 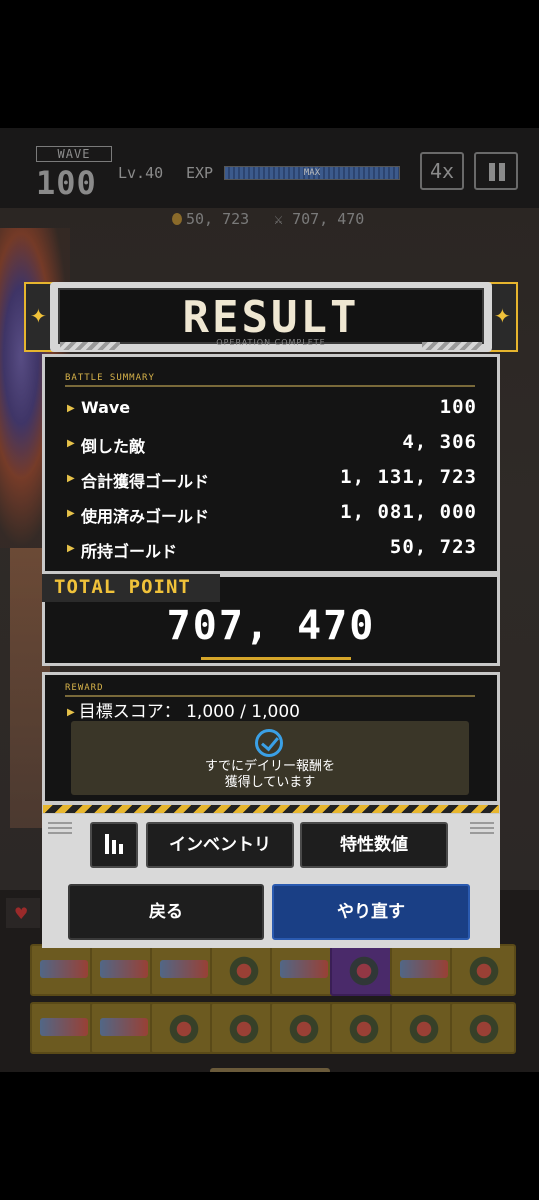 What do you see at coordinates (374, 845) in the screenshot?
I see `traits-button: 特性数値` at bounding box center [374, 845].